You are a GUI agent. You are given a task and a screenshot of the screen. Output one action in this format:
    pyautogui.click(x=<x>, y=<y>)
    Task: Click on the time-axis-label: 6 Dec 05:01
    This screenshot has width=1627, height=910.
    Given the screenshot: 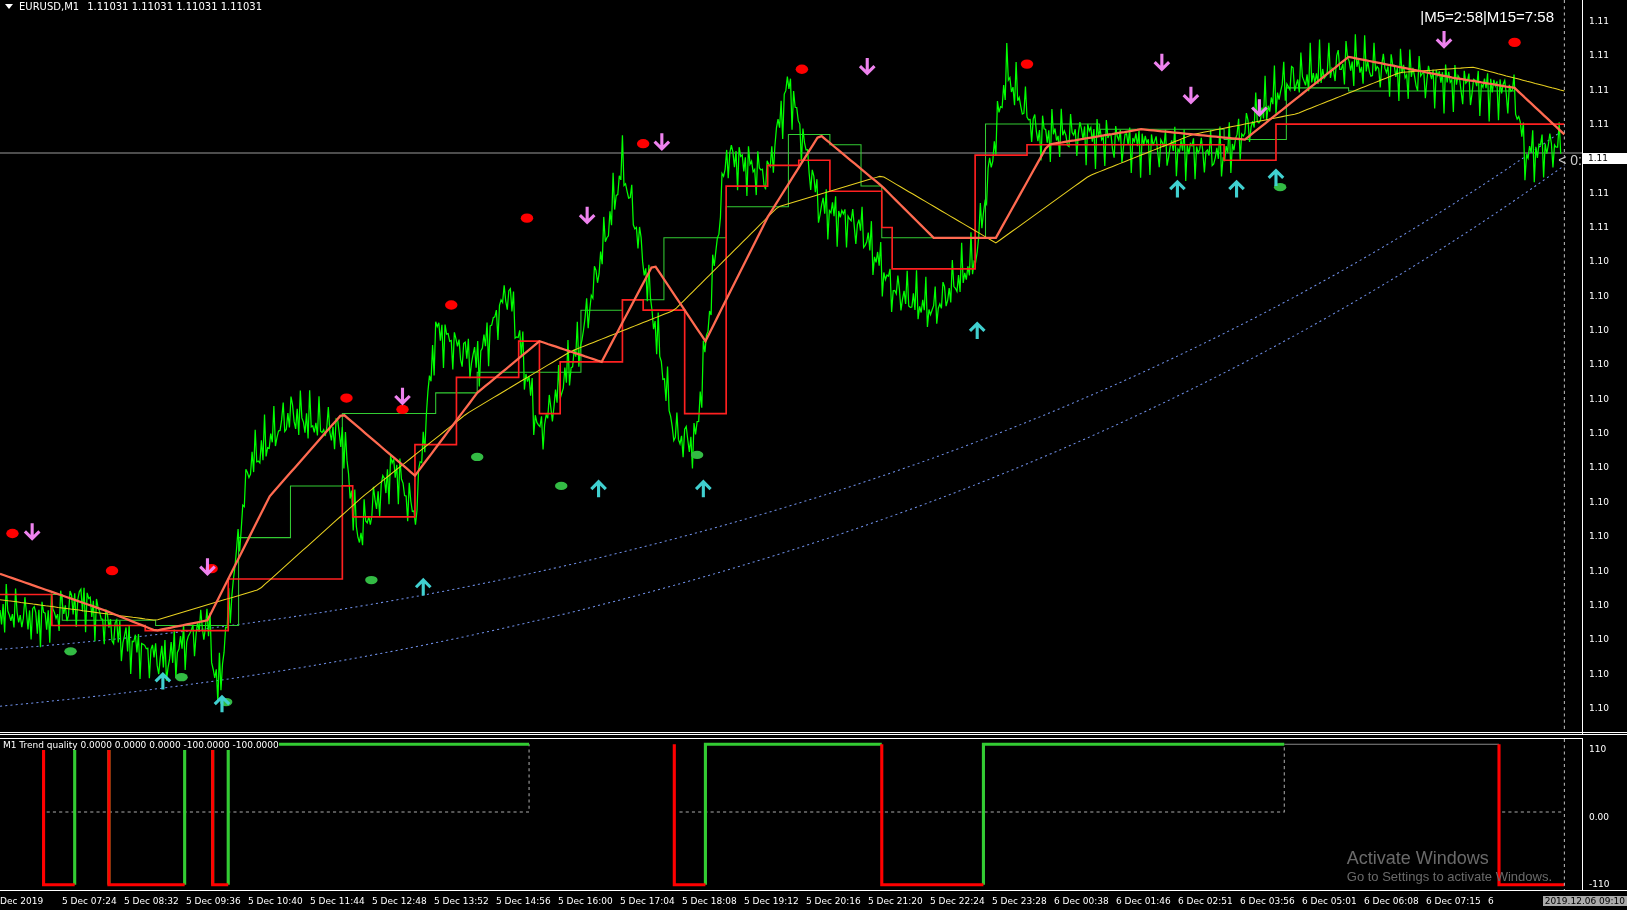 What is the action you would take?
    pyautogui.click(x=1330, y=900)
    